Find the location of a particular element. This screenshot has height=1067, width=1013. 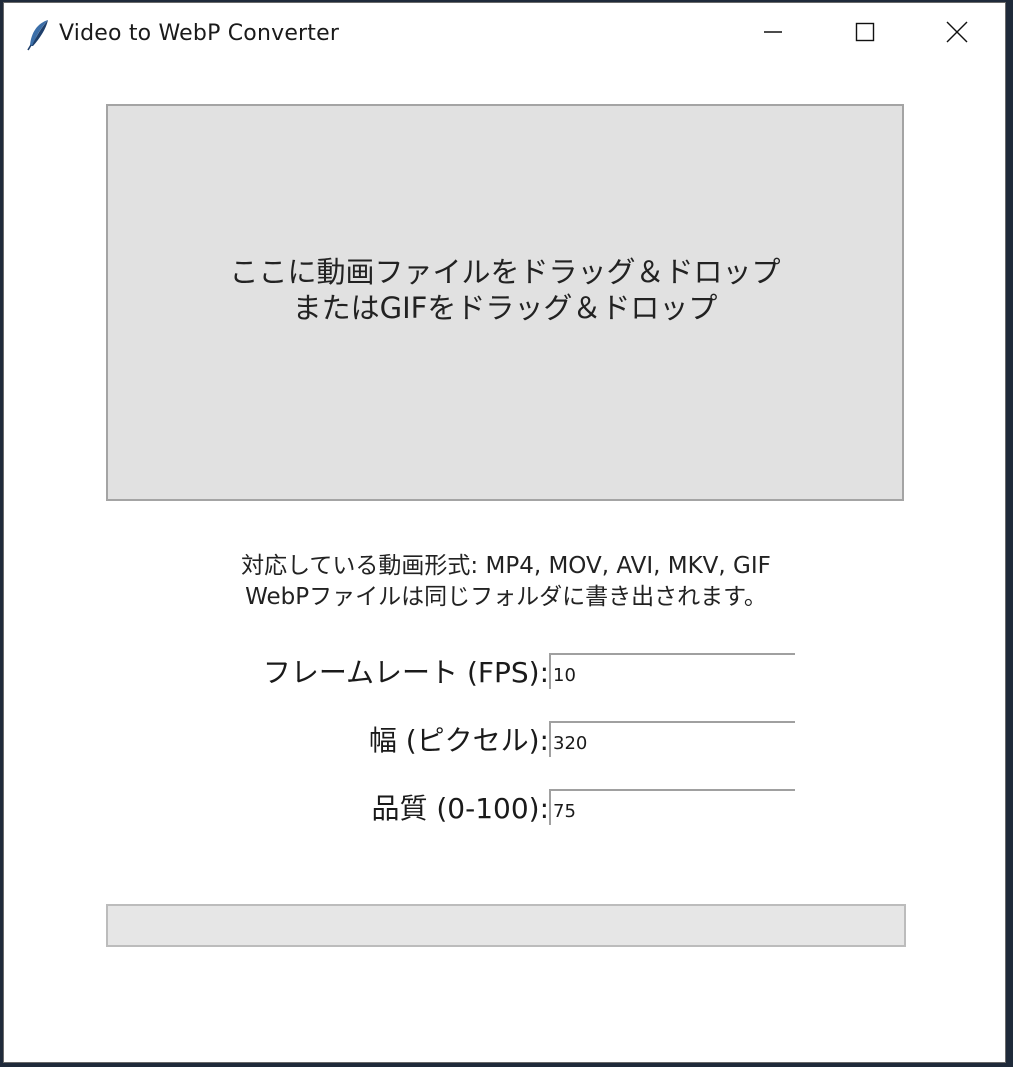

maximize-button is located at coordinates (865, 34).